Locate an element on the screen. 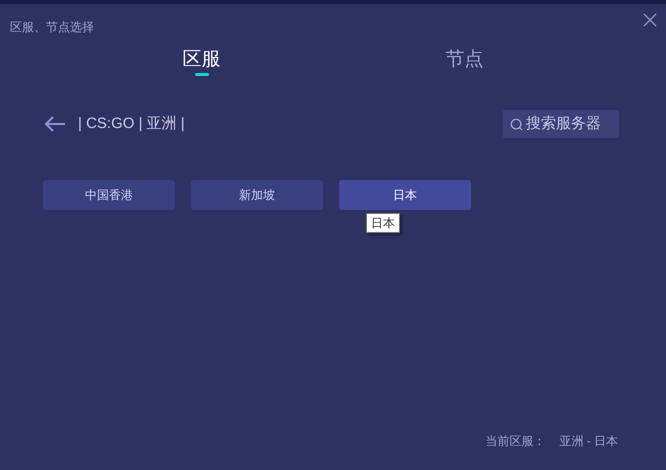 The image size is (666, 470). server-button: 中国香港 is located at coordinates (109, 195).